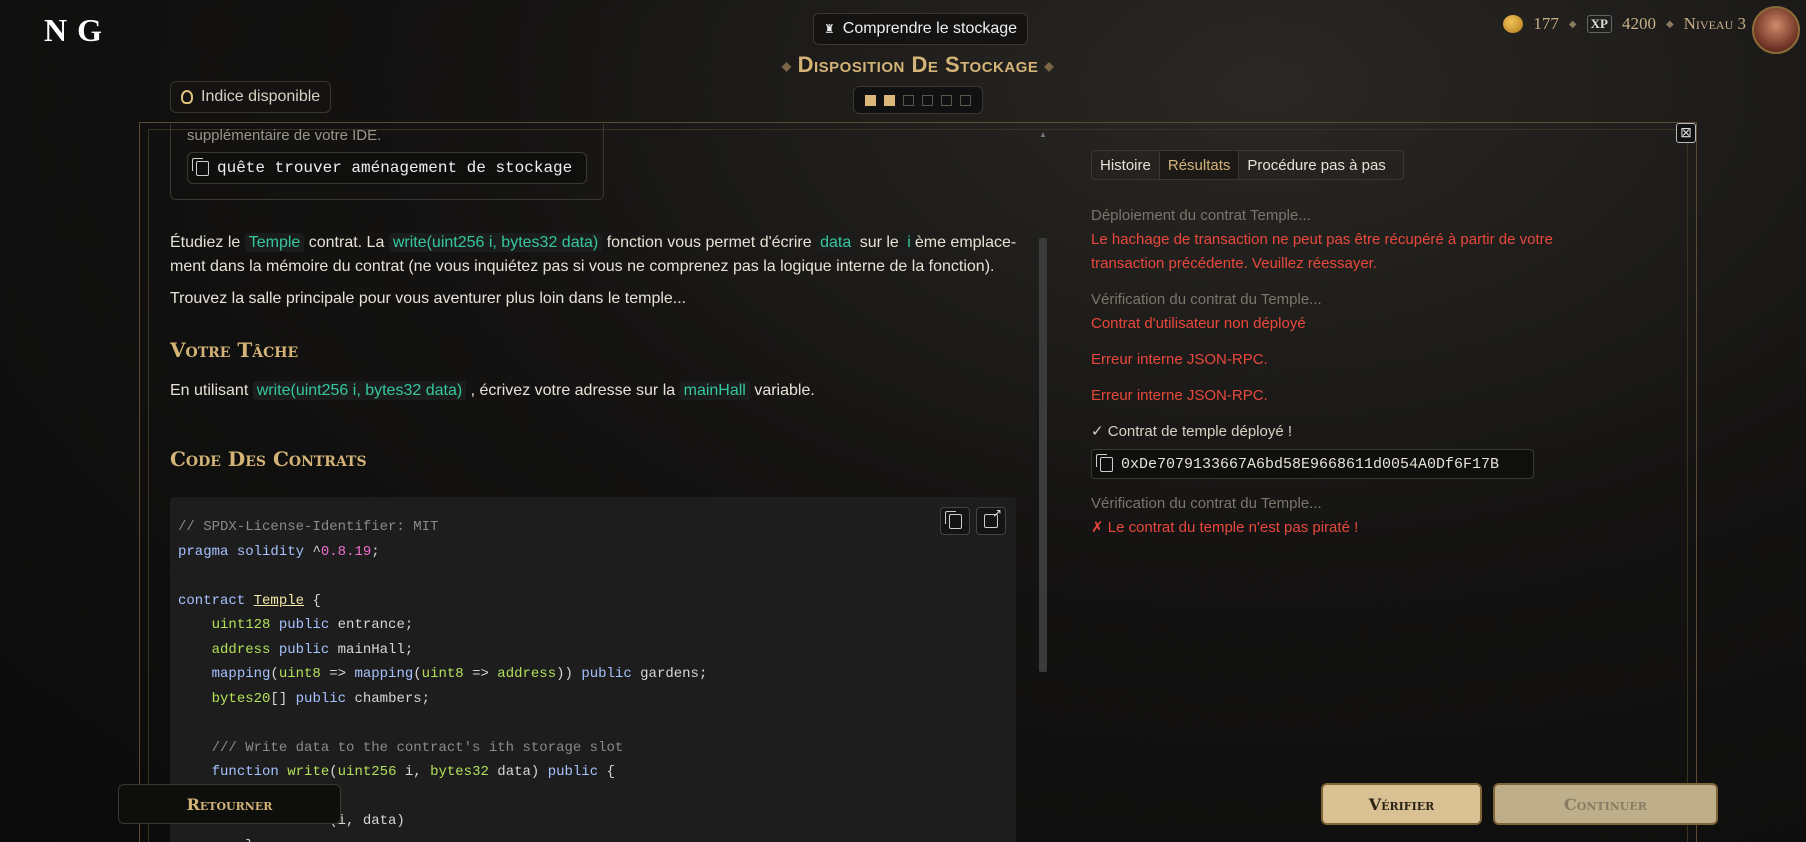 The height and width of the screenshot is (842, 1806). I want to click on inline-code-i: i, so click(909, 242).